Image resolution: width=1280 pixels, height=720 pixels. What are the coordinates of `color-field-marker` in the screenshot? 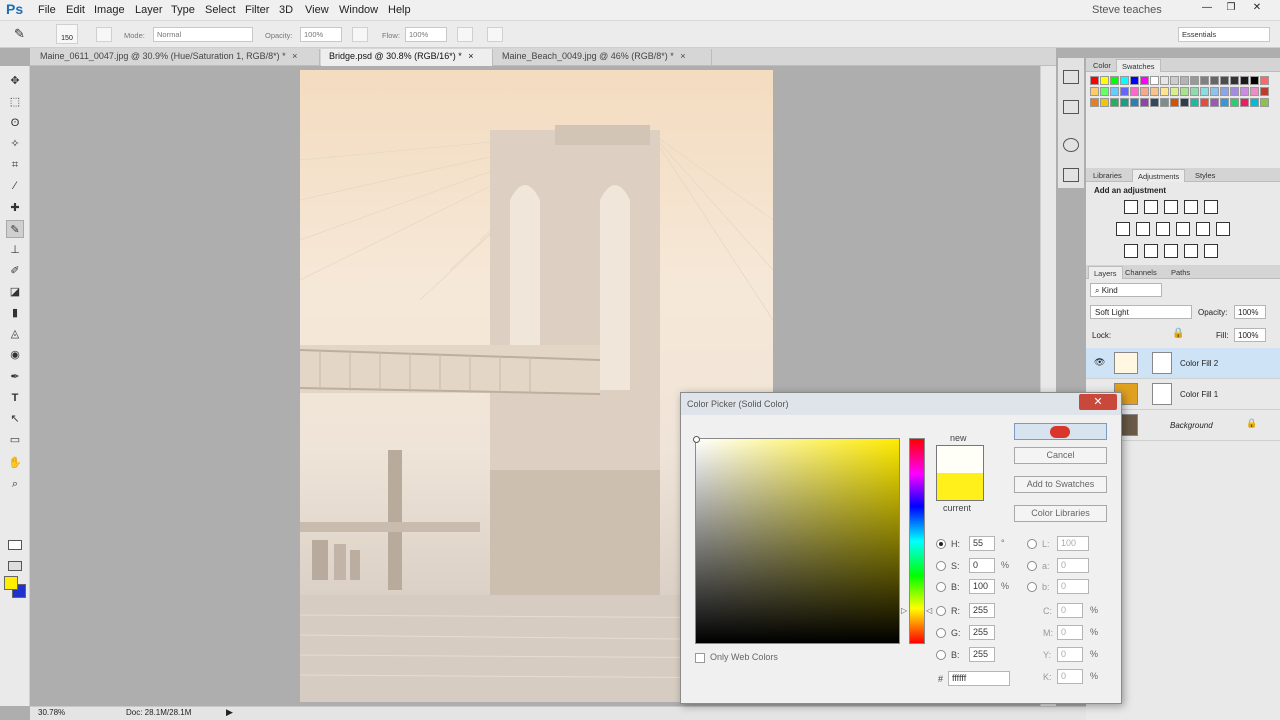 It's located at (696, 439).